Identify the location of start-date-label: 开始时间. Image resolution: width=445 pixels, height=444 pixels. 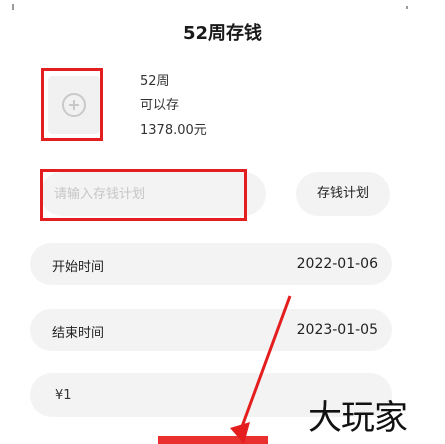
(78, 267).